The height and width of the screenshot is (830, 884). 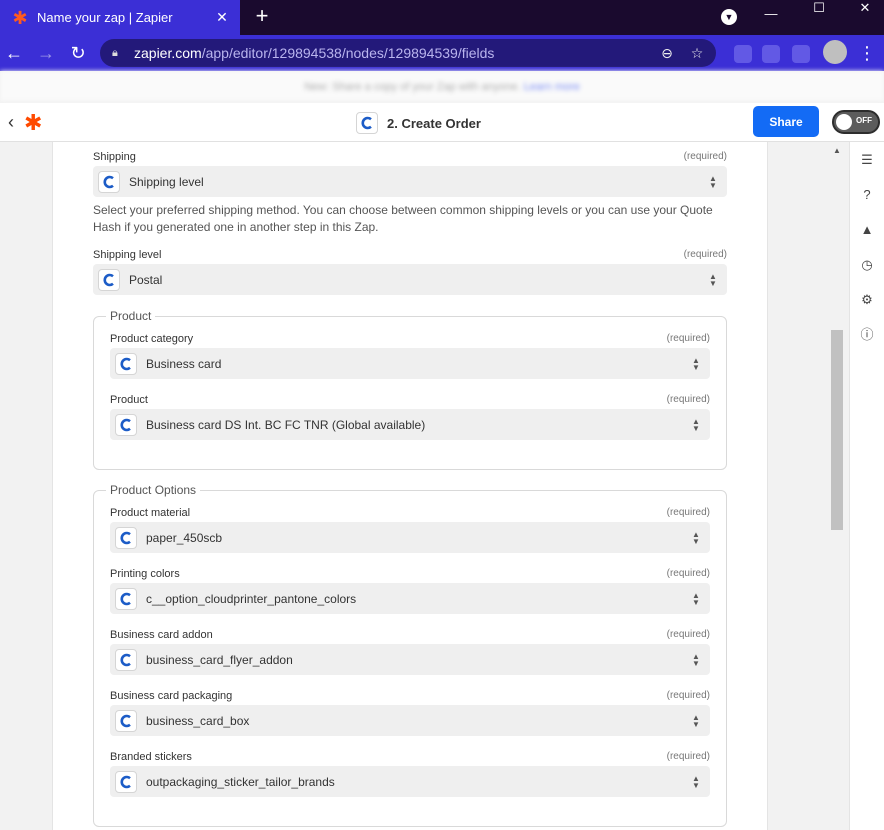 What do you see at coordinates (184, 537) in the screenshot?
I see `select-value: paper_450scb` at bounding box center [184, 537].